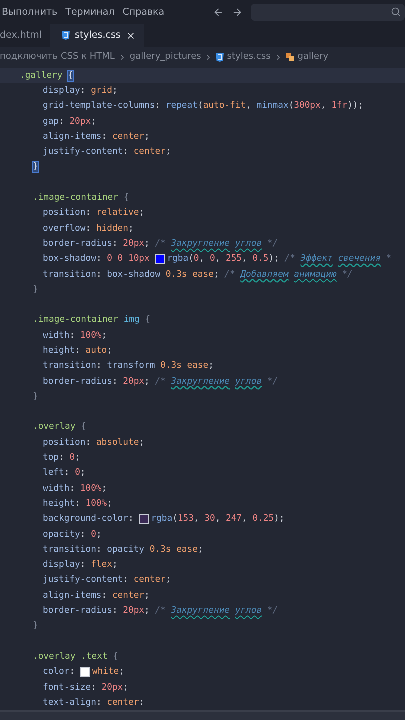 The height and width of the screenshot is (720, 405). Describe the element at coordinates (51, 121) in the screenshot. I see `code-token: gap` at that location.